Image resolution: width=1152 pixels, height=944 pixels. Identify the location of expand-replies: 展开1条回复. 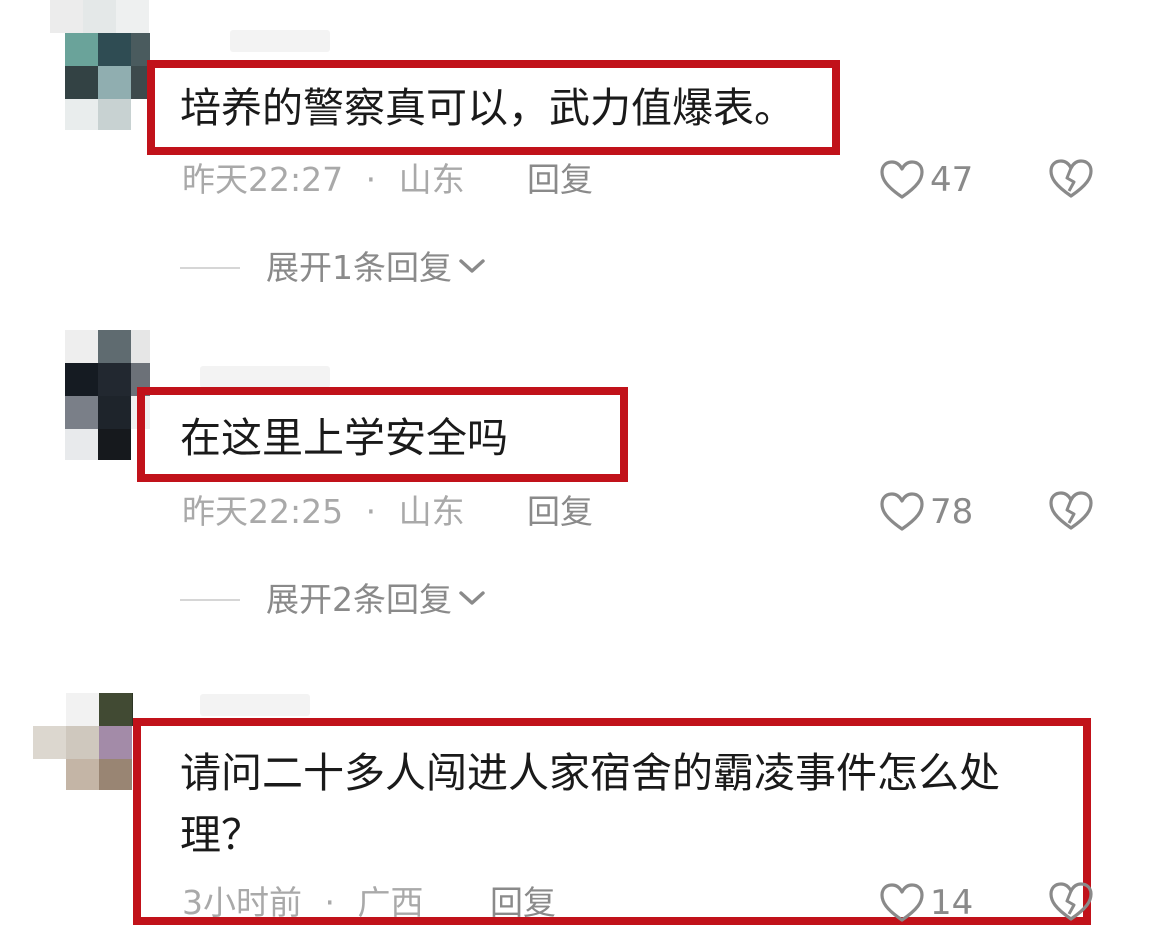
(333, 268).